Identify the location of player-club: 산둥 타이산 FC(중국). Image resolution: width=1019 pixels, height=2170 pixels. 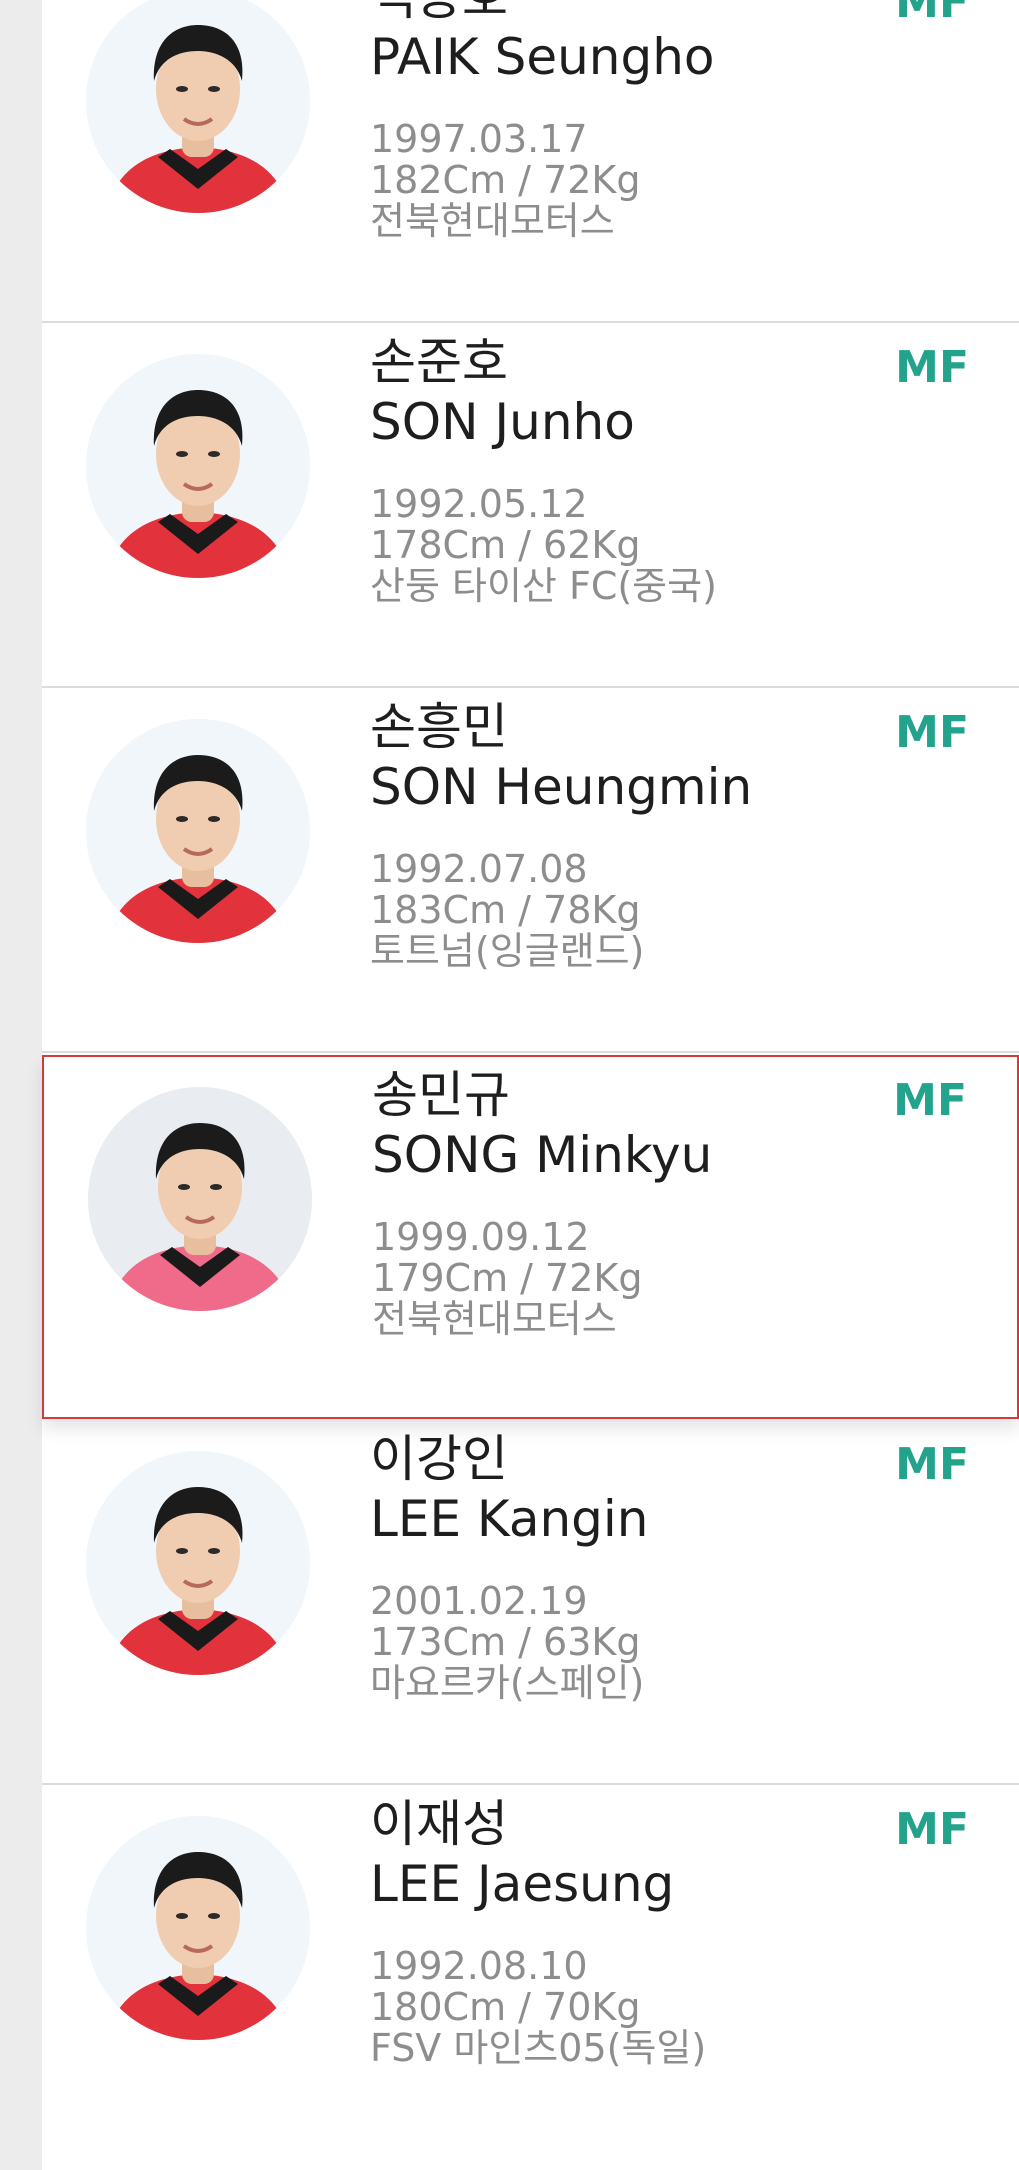
(543, 586).